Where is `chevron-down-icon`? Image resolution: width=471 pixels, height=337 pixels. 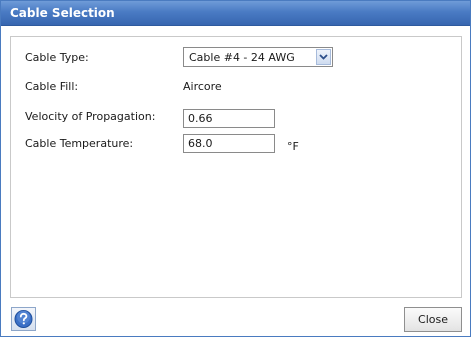 chevron-down-icon is located at coordinates (323, 57).